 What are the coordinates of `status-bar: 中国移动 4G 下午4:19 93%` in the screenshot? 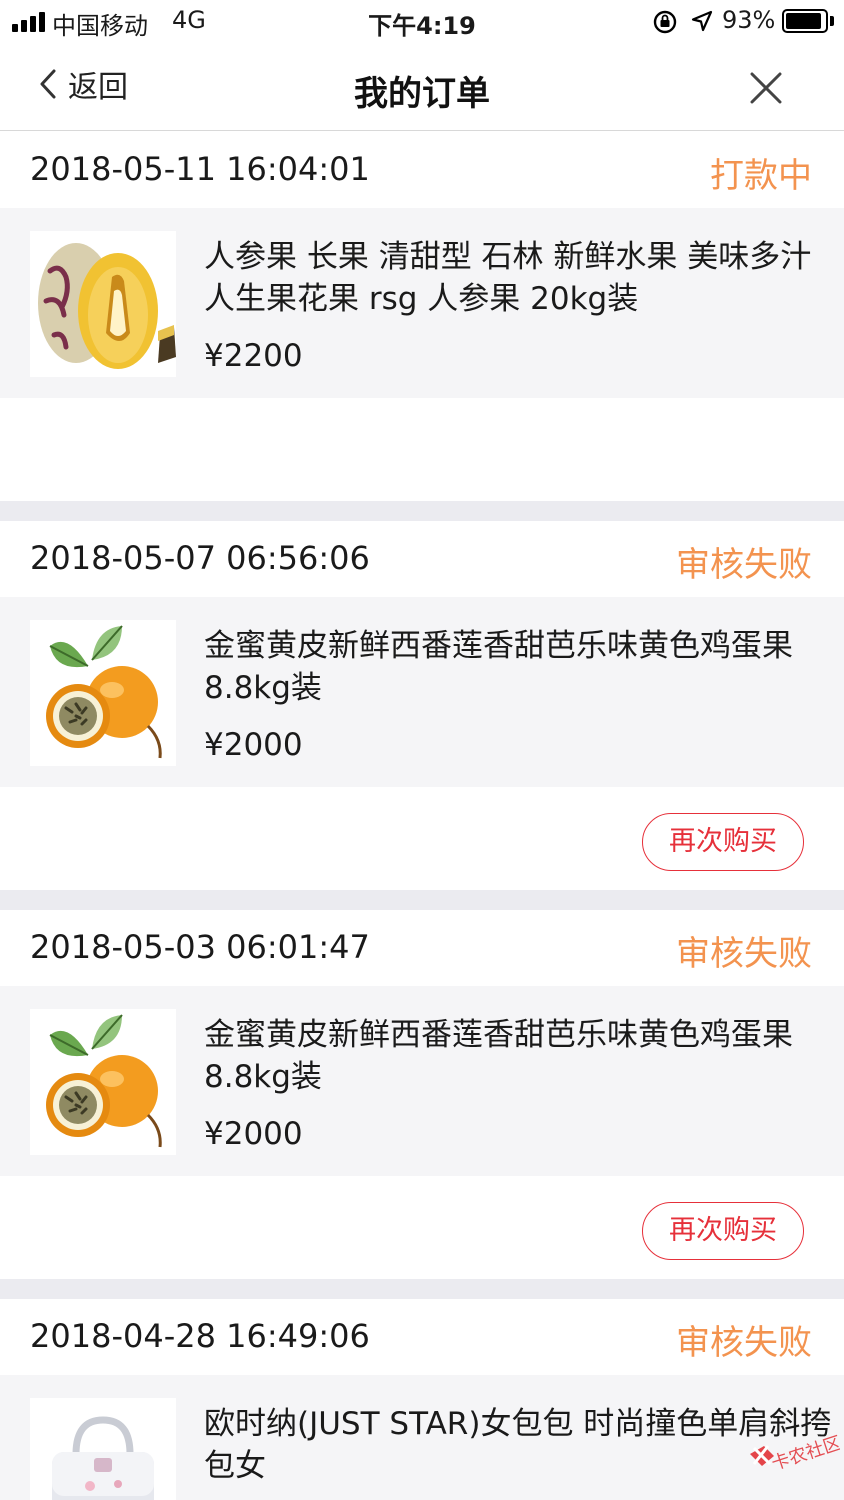 It's located at (422, 22).